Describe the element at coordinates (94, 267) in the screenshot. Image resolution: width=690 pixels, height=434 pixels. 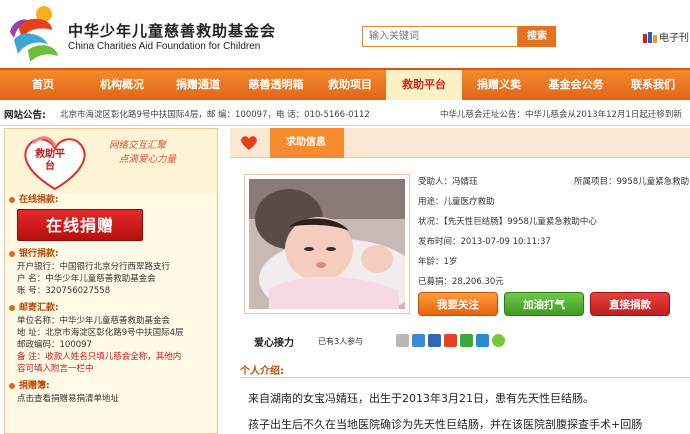
I see `bank-line: 开户银行：中国银行北京分行西翠路支行` at that location.